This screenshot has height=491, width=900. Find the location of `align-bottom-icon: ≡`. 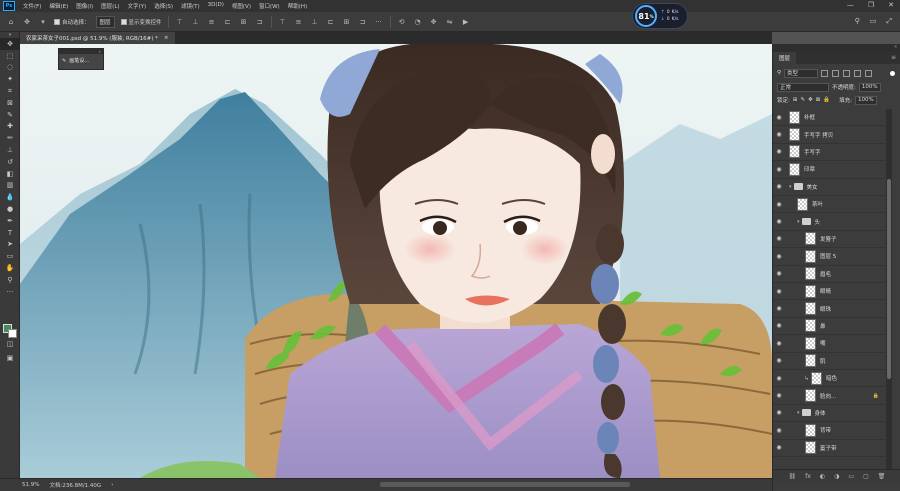

align-bottom-icon: ≡ is located at coordinates (212, 22).